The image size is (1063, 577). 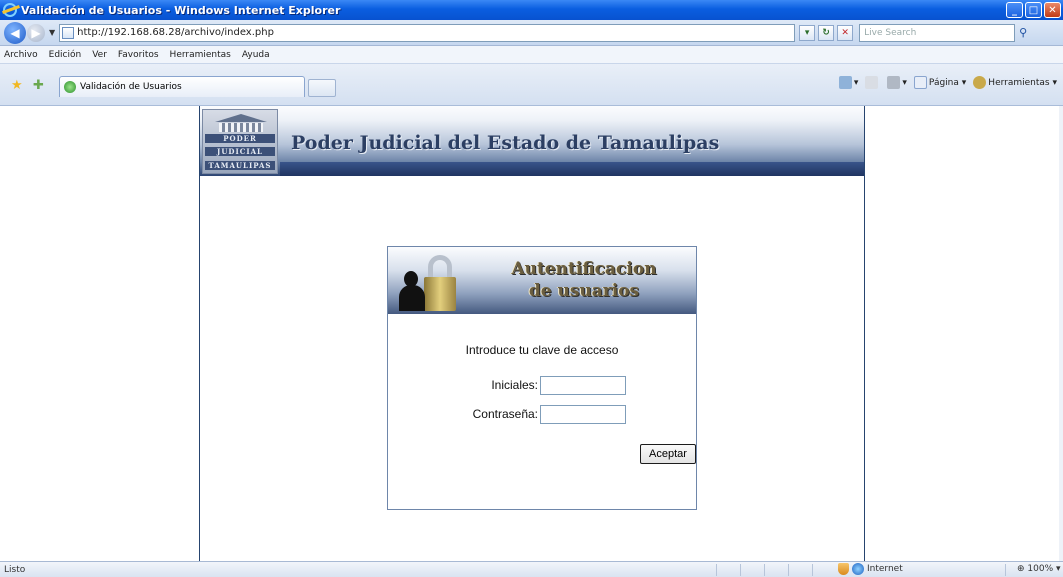 I want to click on close-button: ✕, so click(x=1052, y=10).